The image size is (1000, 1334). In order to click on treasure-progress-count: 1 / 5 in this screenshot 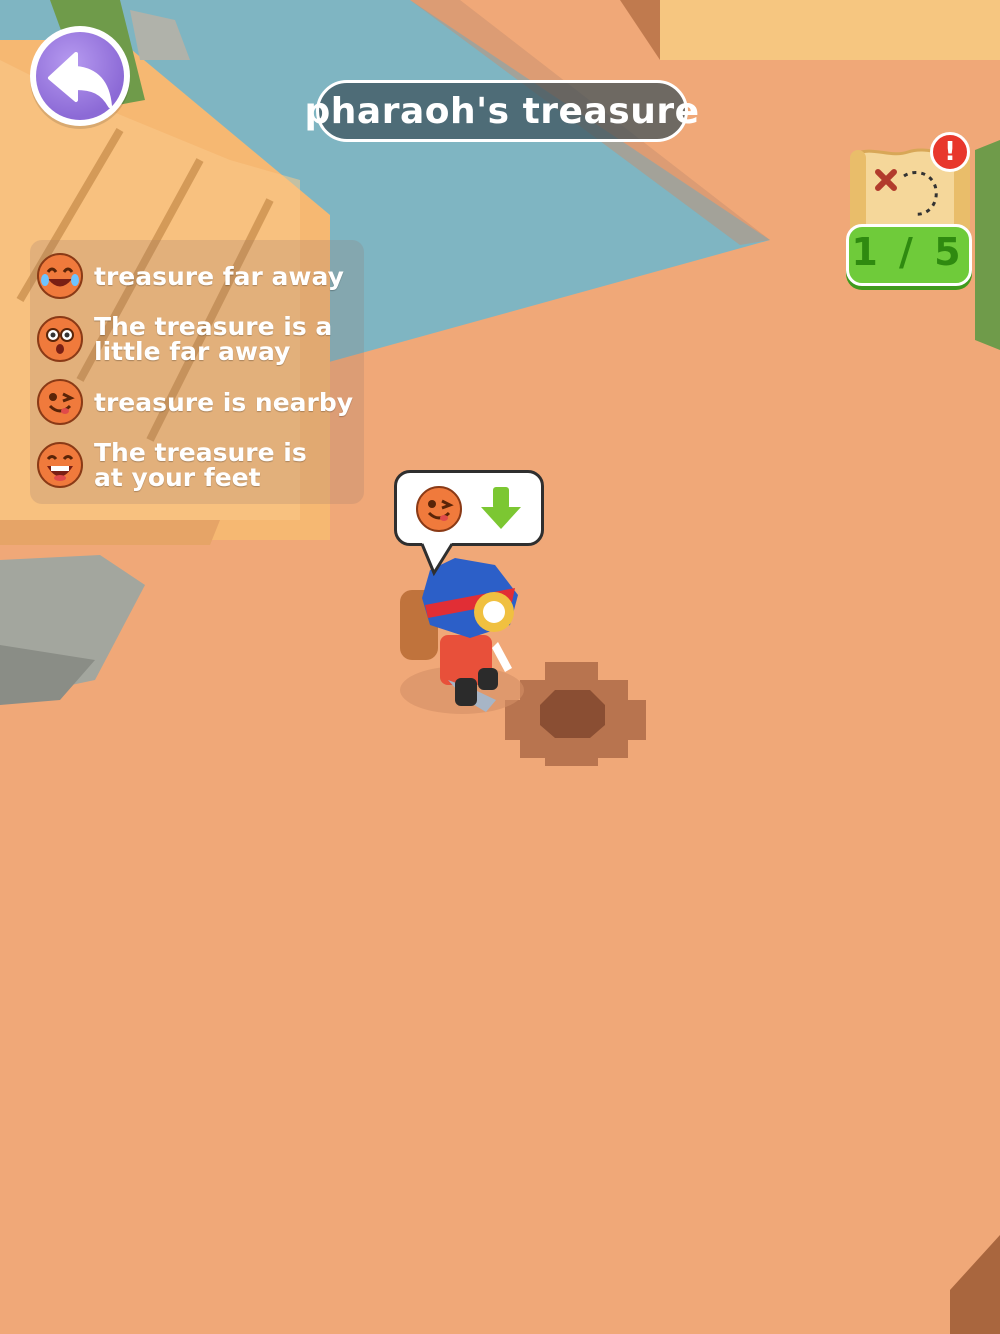, I will do `click(908, 252)`.